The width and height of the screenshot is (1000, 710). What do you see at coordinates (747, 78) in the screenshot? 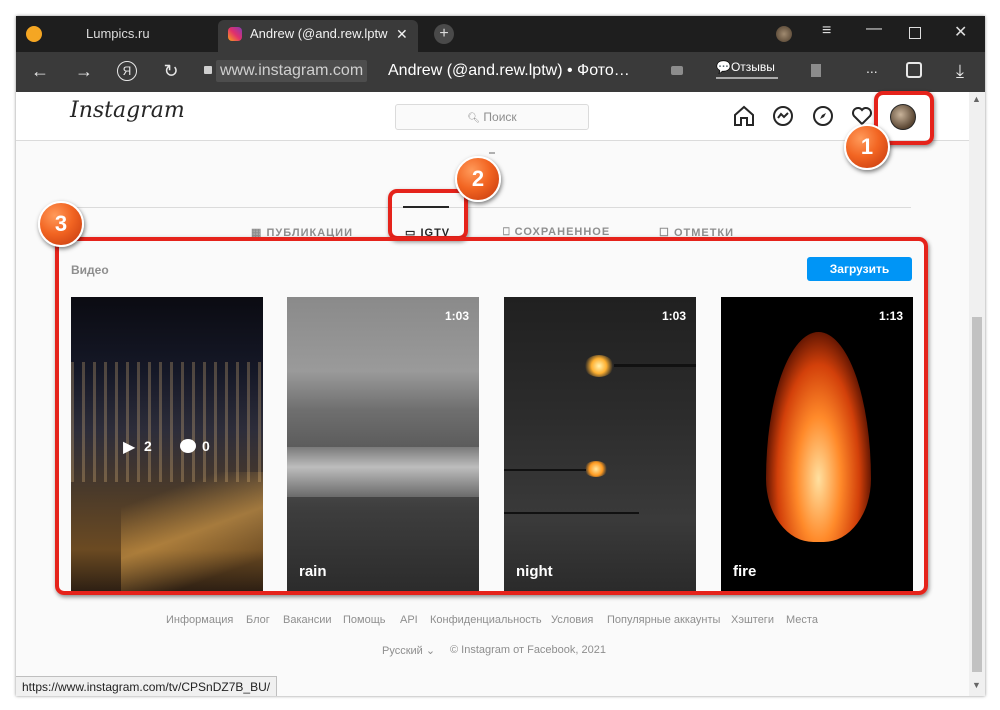
I see `reviews-underline` at bounding box center [747, 78].